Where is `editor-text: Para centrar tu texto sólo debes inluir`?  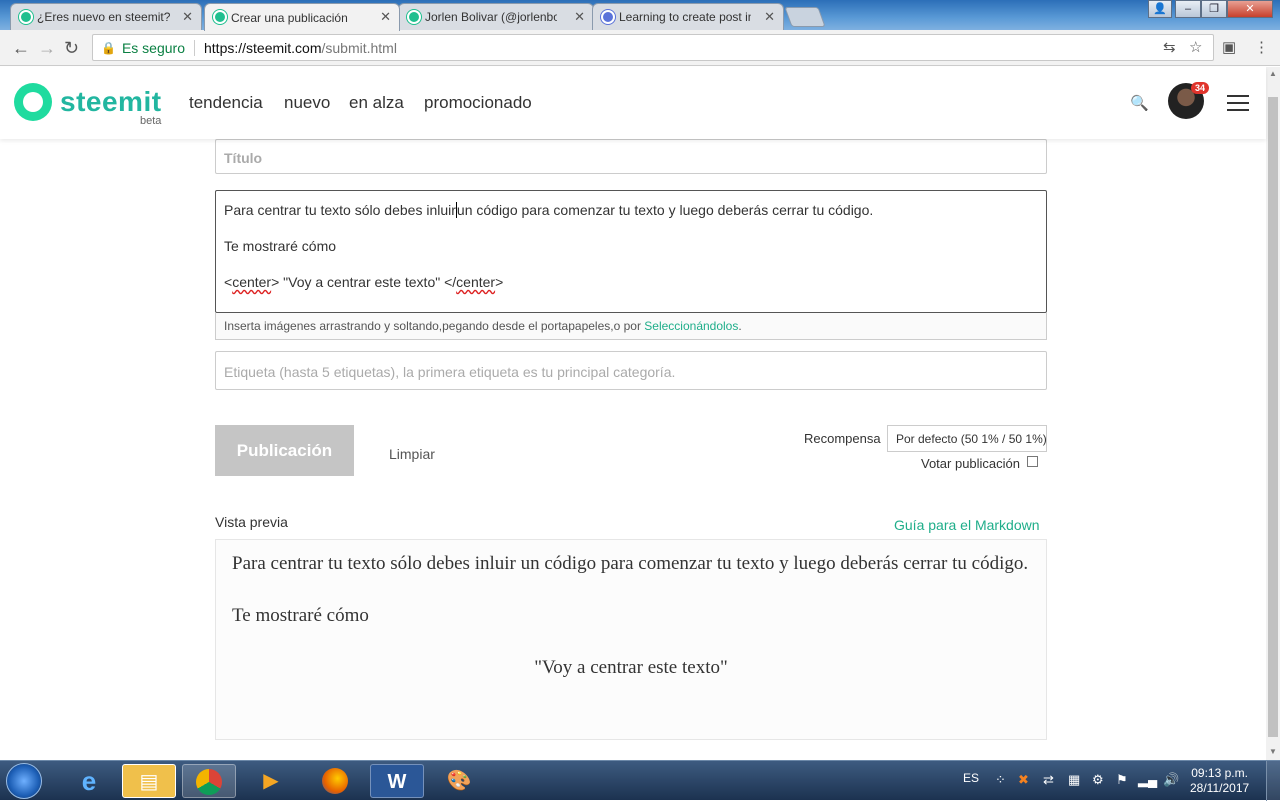 editor-text: Para centrar tu texto sólo debes inluir is located at coordinates (340, 210).